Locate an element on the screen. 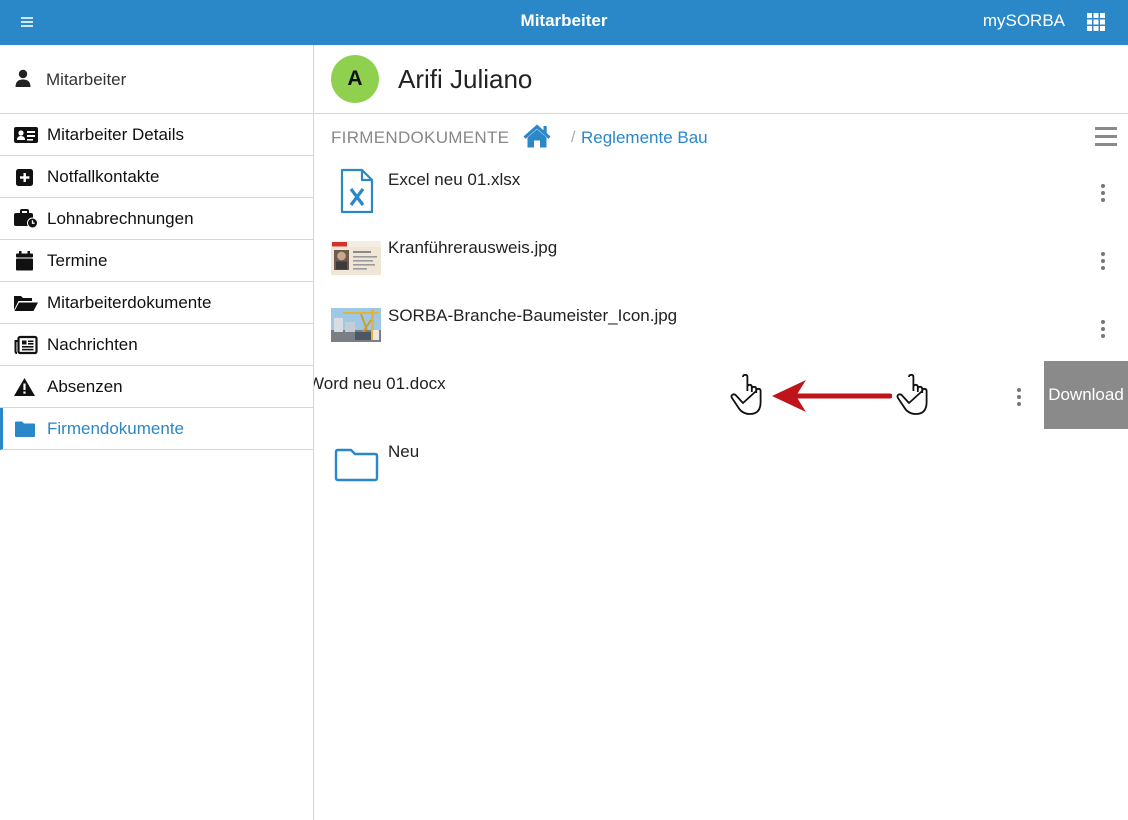  folder-open-icon is located at coordinates (26, 303).